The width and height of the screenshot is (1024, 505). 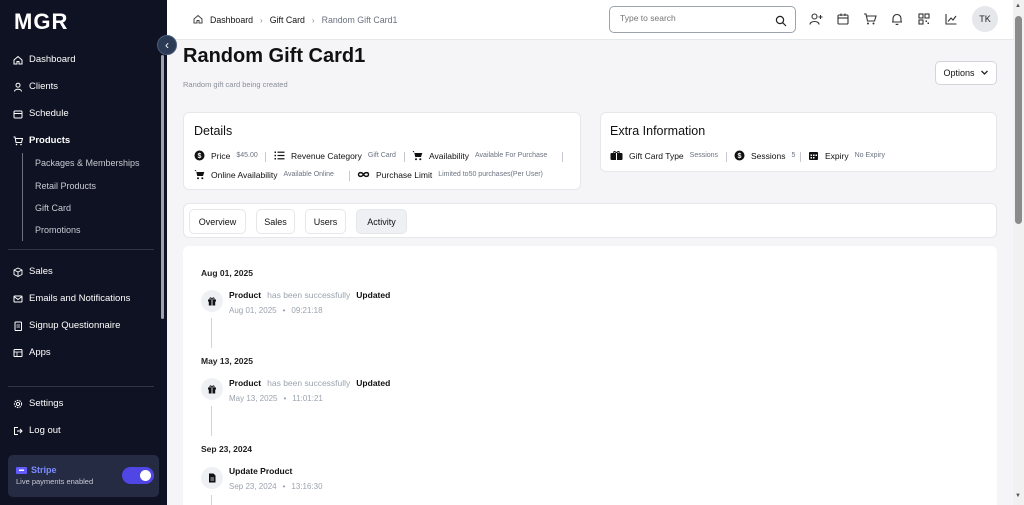 I want to click on dollar-icon: $, so click(x=739, y=155).